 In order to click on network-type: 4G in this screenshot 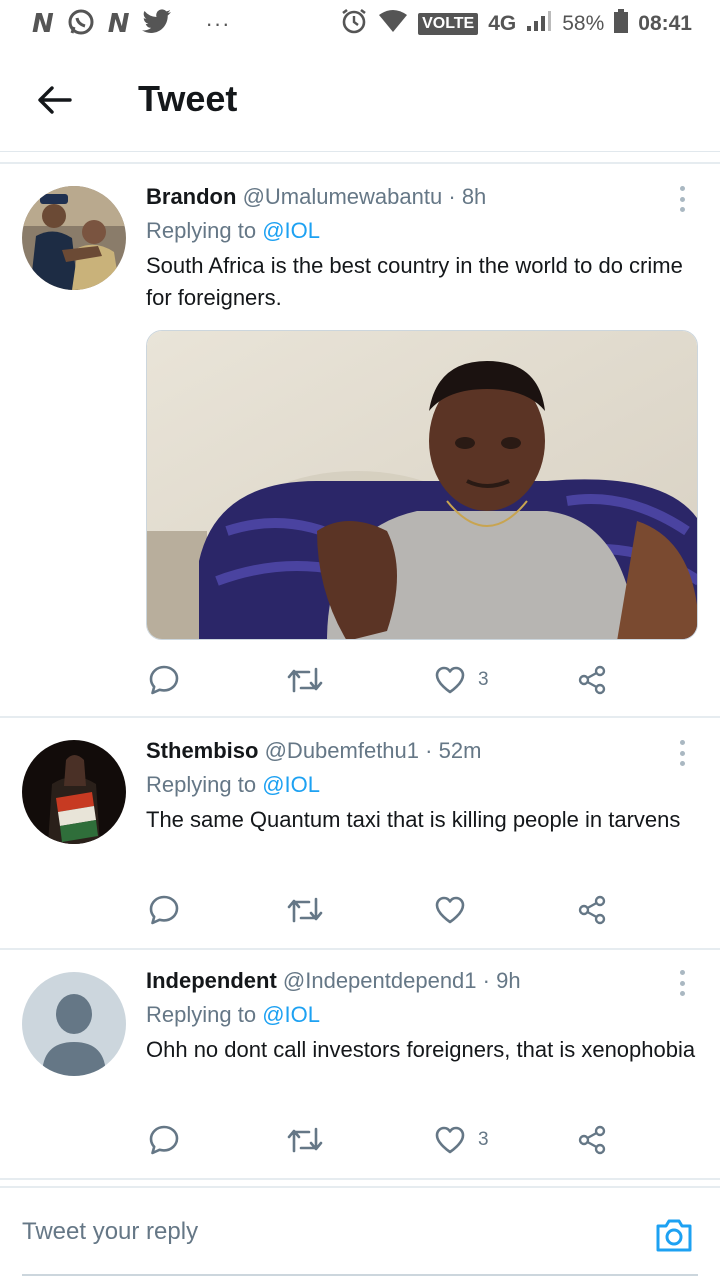, I will do `click(502, 23)`.